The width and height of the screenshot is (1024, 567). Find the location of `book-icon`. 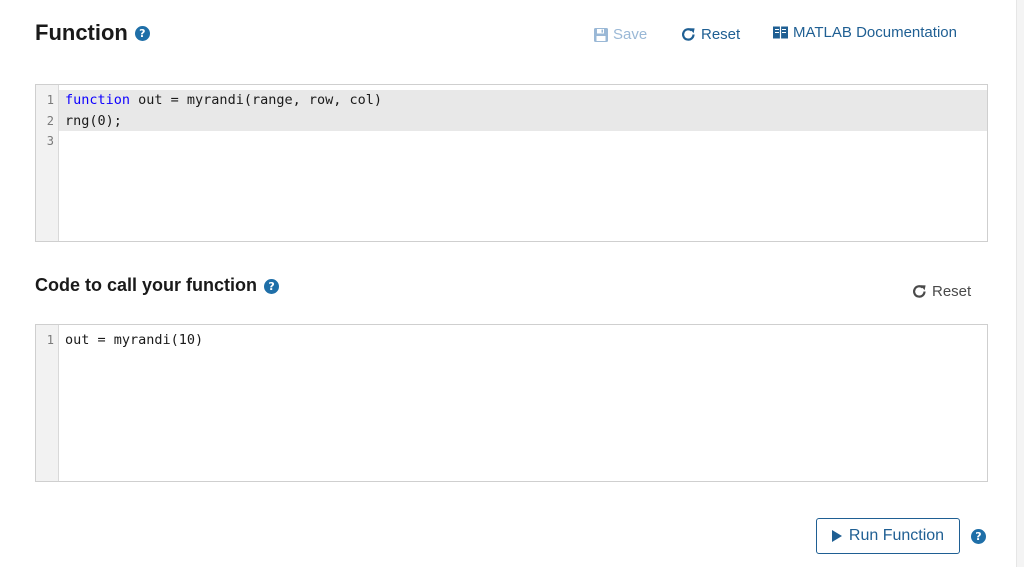

book-icon is located at coordinates (780, 32).